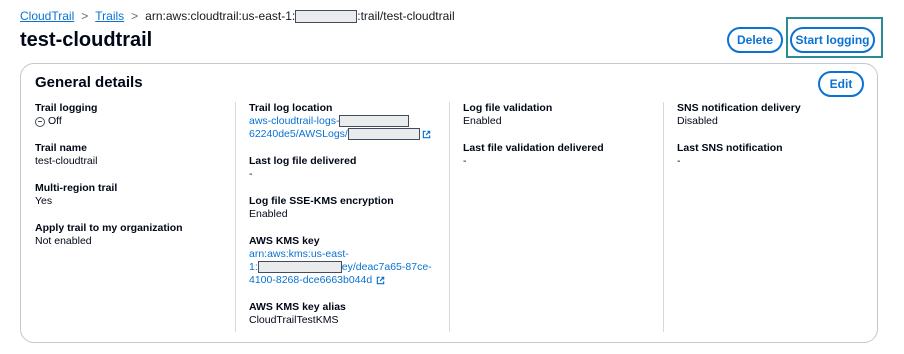 Image resolution: width=904 pixels, height=354 pixels. I want to click on log-location-link: aws-cloudtrail-logs- 62240de5/AWSLogs/, so click(349, 128).